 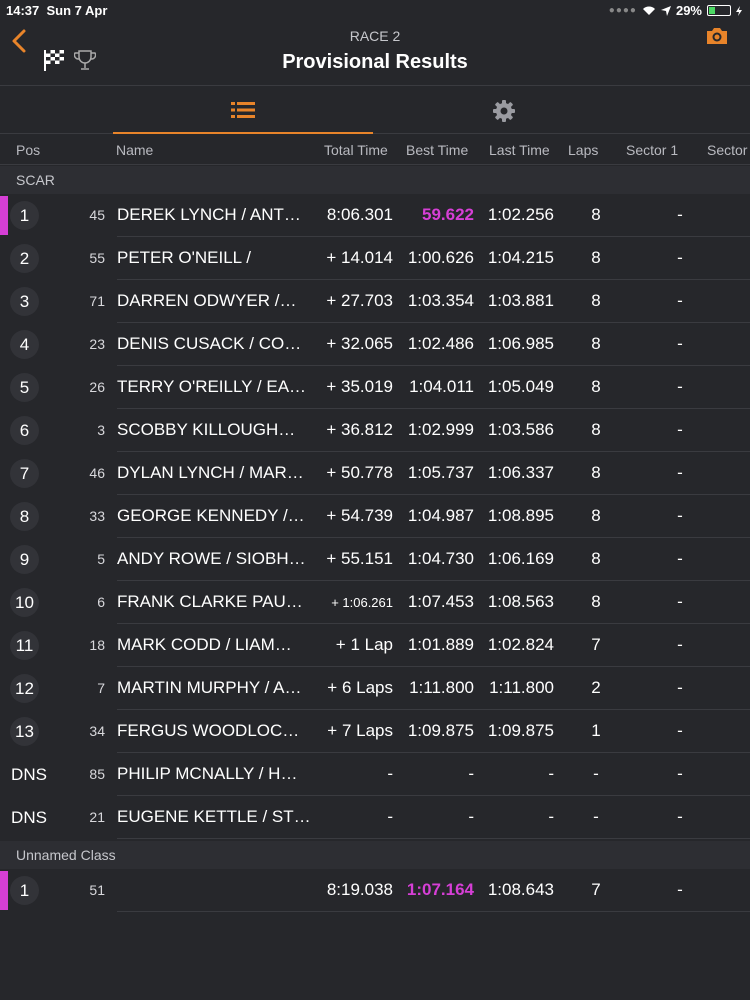 I want to click on battery-icon, so click(x=719, y=10).